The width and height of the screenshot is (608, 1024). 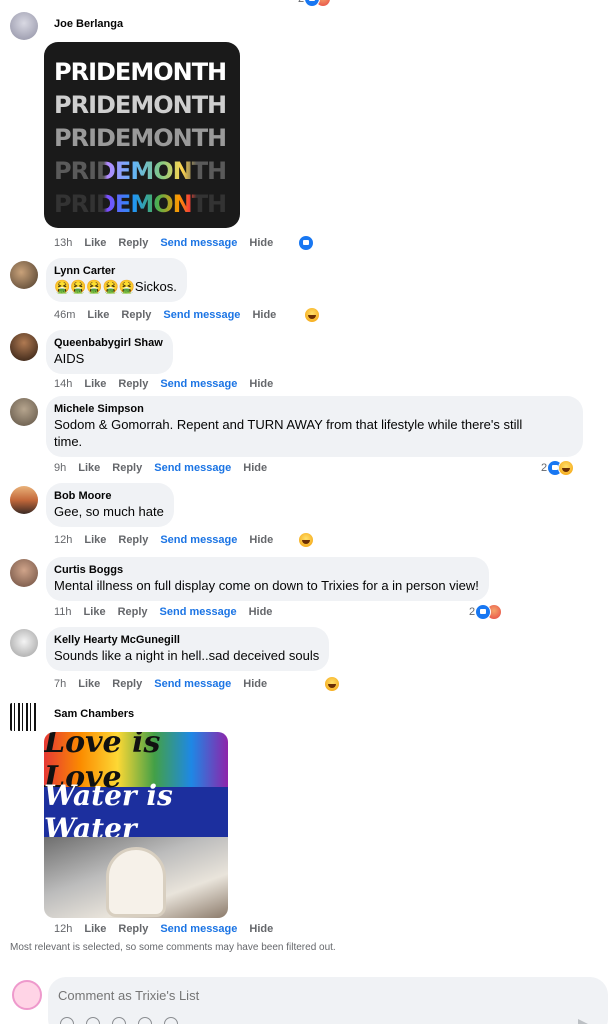 What do you see at coordinates (27, 995) in the screenshot?
I see `composer-avatar` at bounding box center [27, 995].